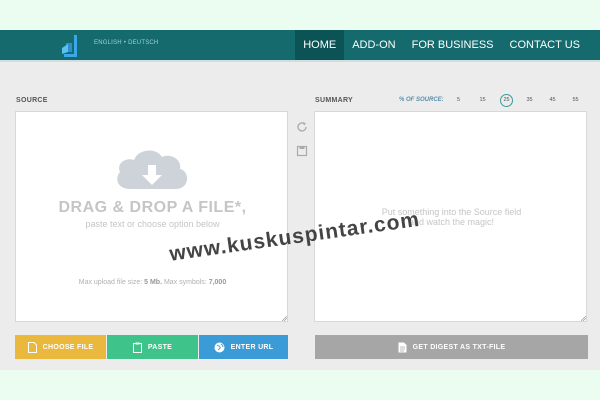 The image size is (600, 400). Describe the element at coordinates (545, 45) in the screenshot. I see `nav-contact-us: CONTACT US` at that location.